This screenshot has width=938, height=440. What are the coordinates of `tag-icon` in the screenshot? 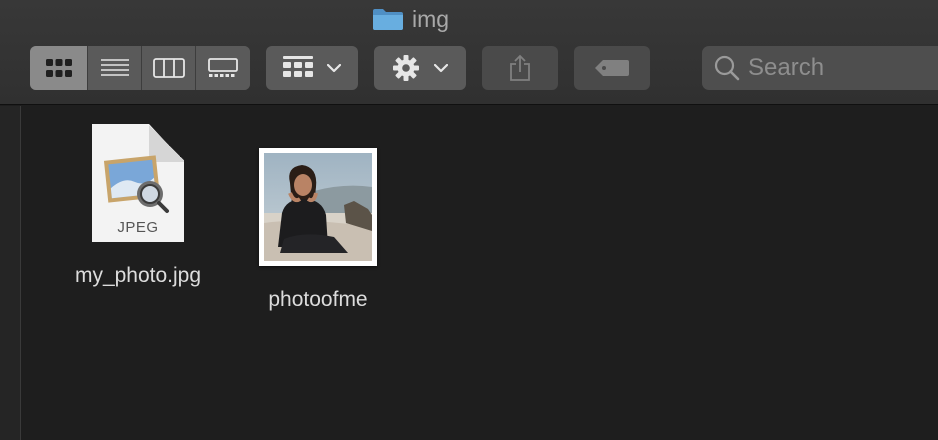 It's located at (612, 68).